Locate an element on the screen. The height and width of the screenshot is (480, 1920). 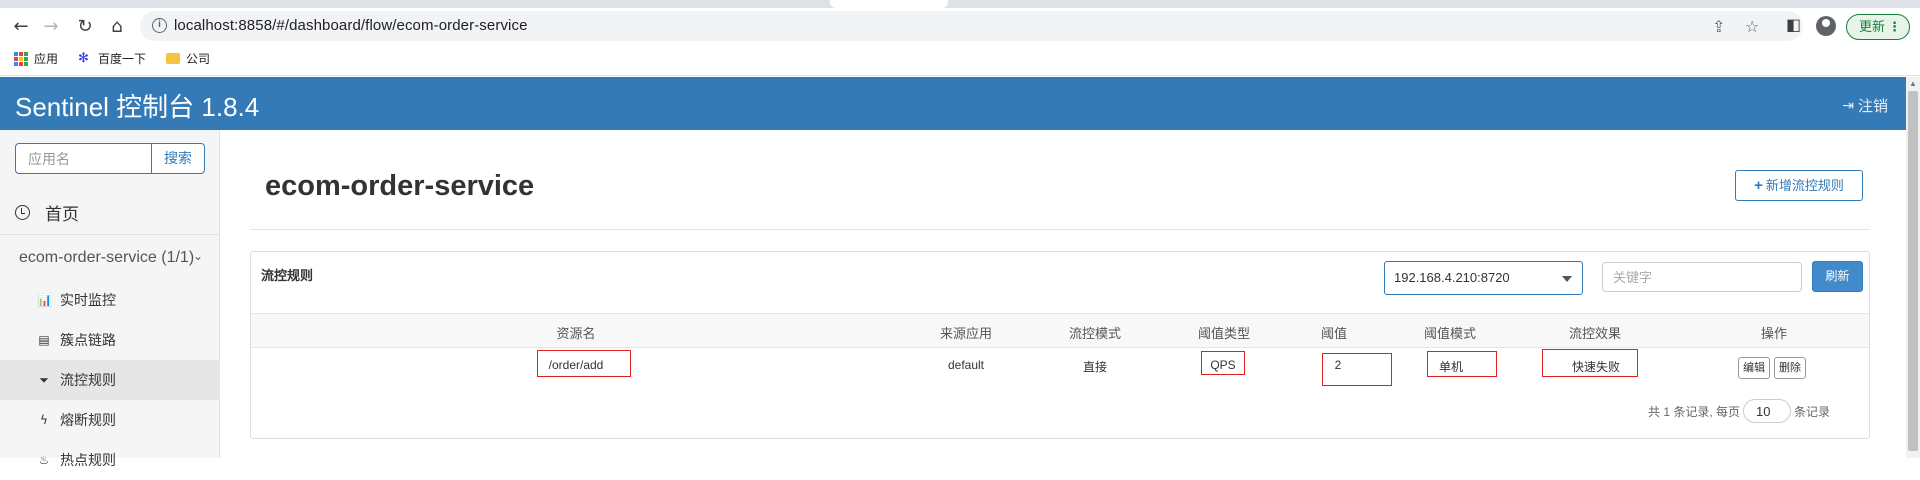
sidebar-item-home: 首页 is located at coordinates (109, 212).